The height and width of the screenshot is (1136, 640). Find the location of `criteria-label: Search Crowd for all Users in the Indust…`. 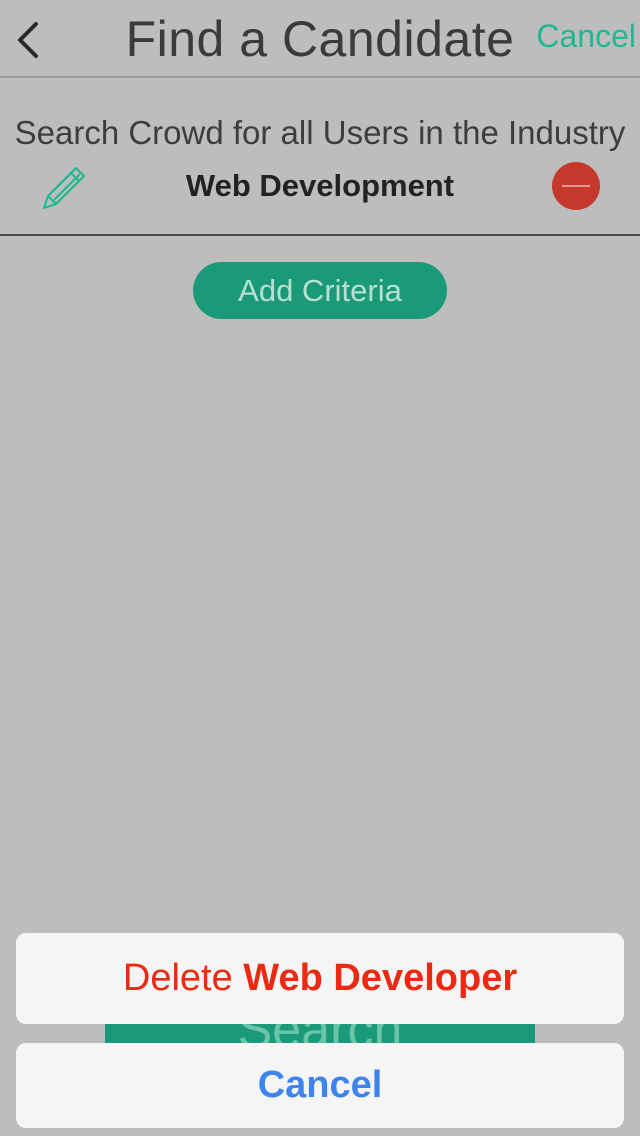

criteria-label: Search Crowd for all Users in the Indust… is located at coordinates (320, 132).